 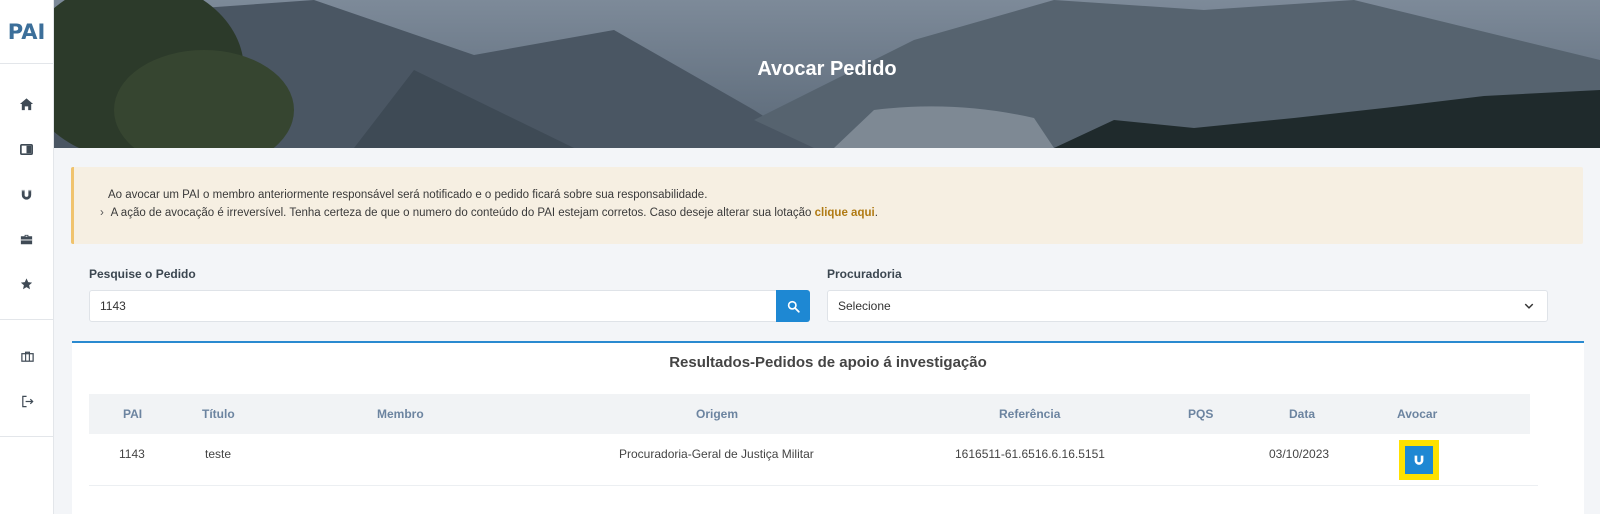 What do you see at coordinates (827, 69) in the screenshot?
I see `page-title: Avocar Pedido` at bounding box center [827, 69].